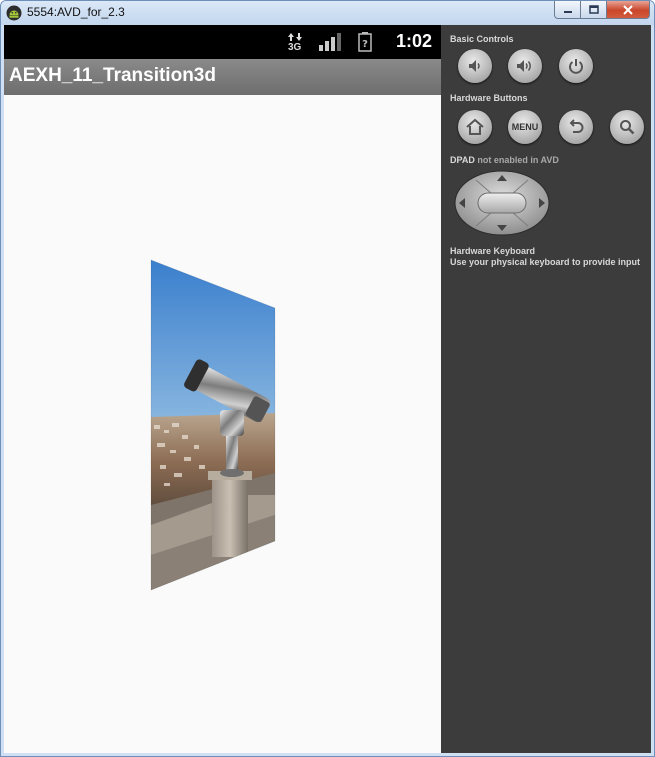 The image size is (655, 757). Describe the element at coordinates (482, 39) in the screenshot. I see `basic-controls-label: Basic Controls` at that location.